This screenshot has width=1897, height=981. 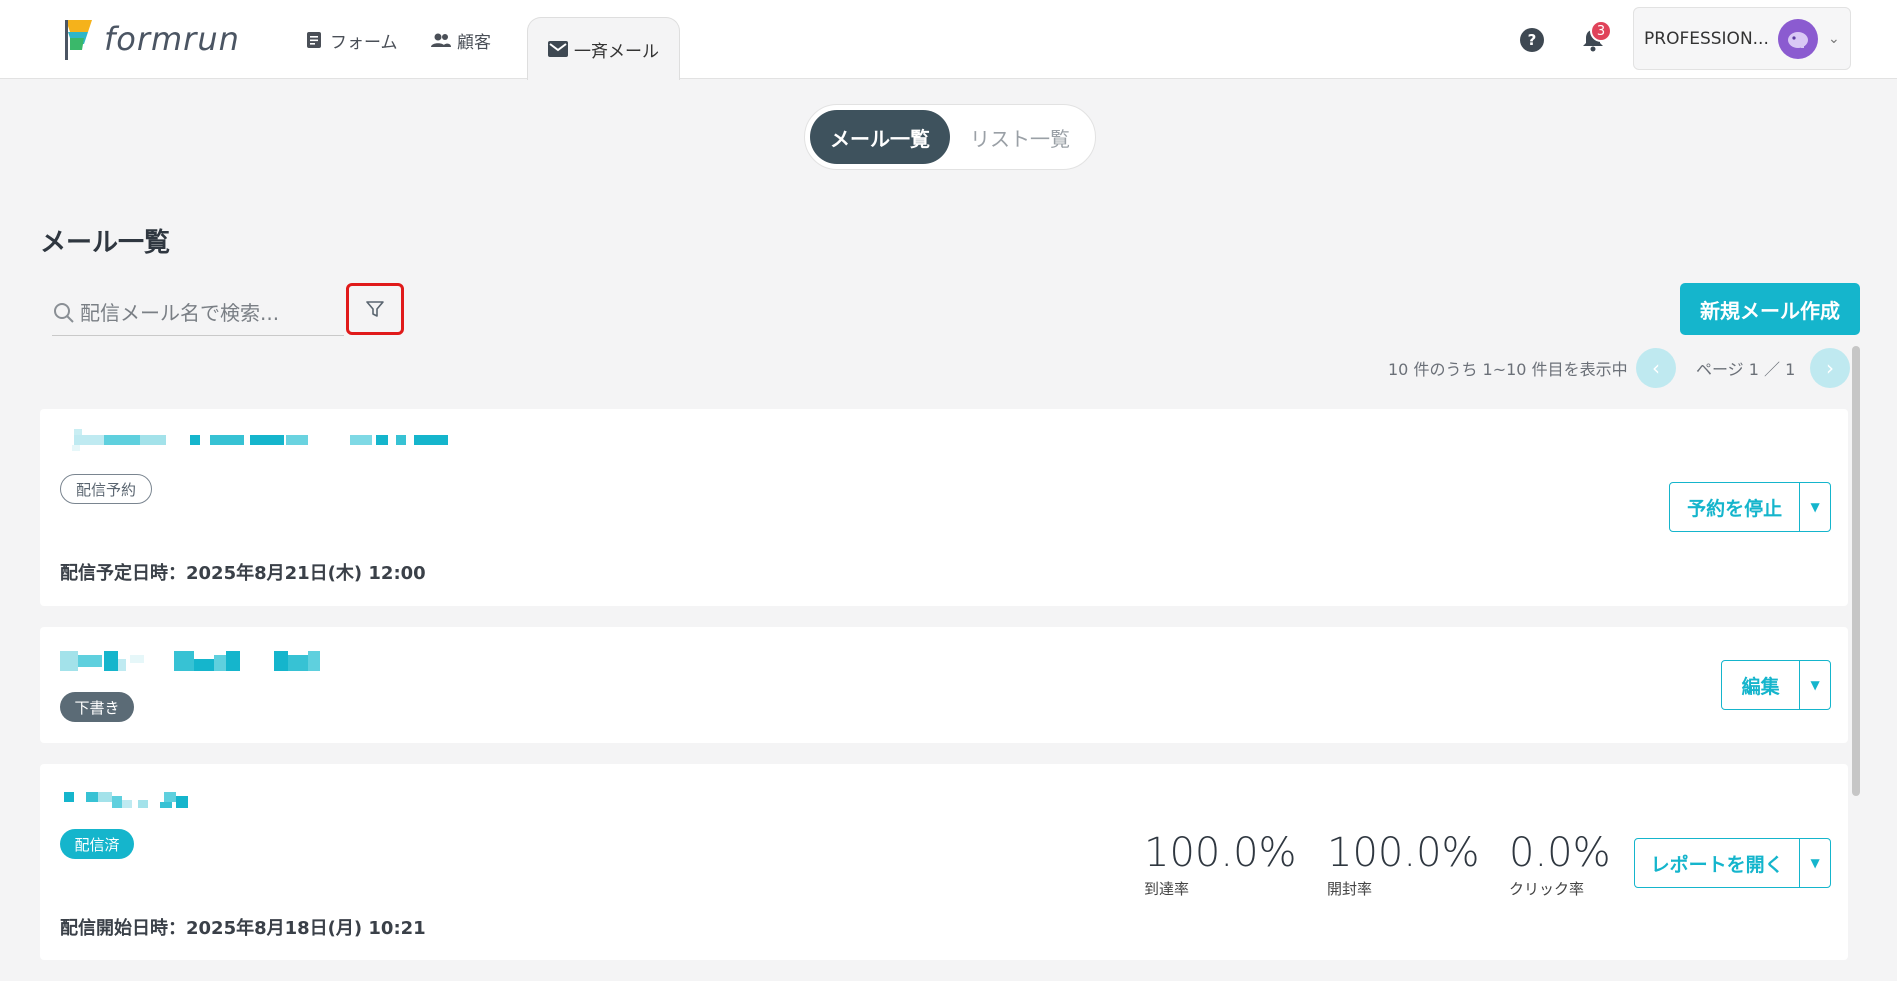 I want to click on chevron-left-icon: ‹, so click(x=1656, y=368).